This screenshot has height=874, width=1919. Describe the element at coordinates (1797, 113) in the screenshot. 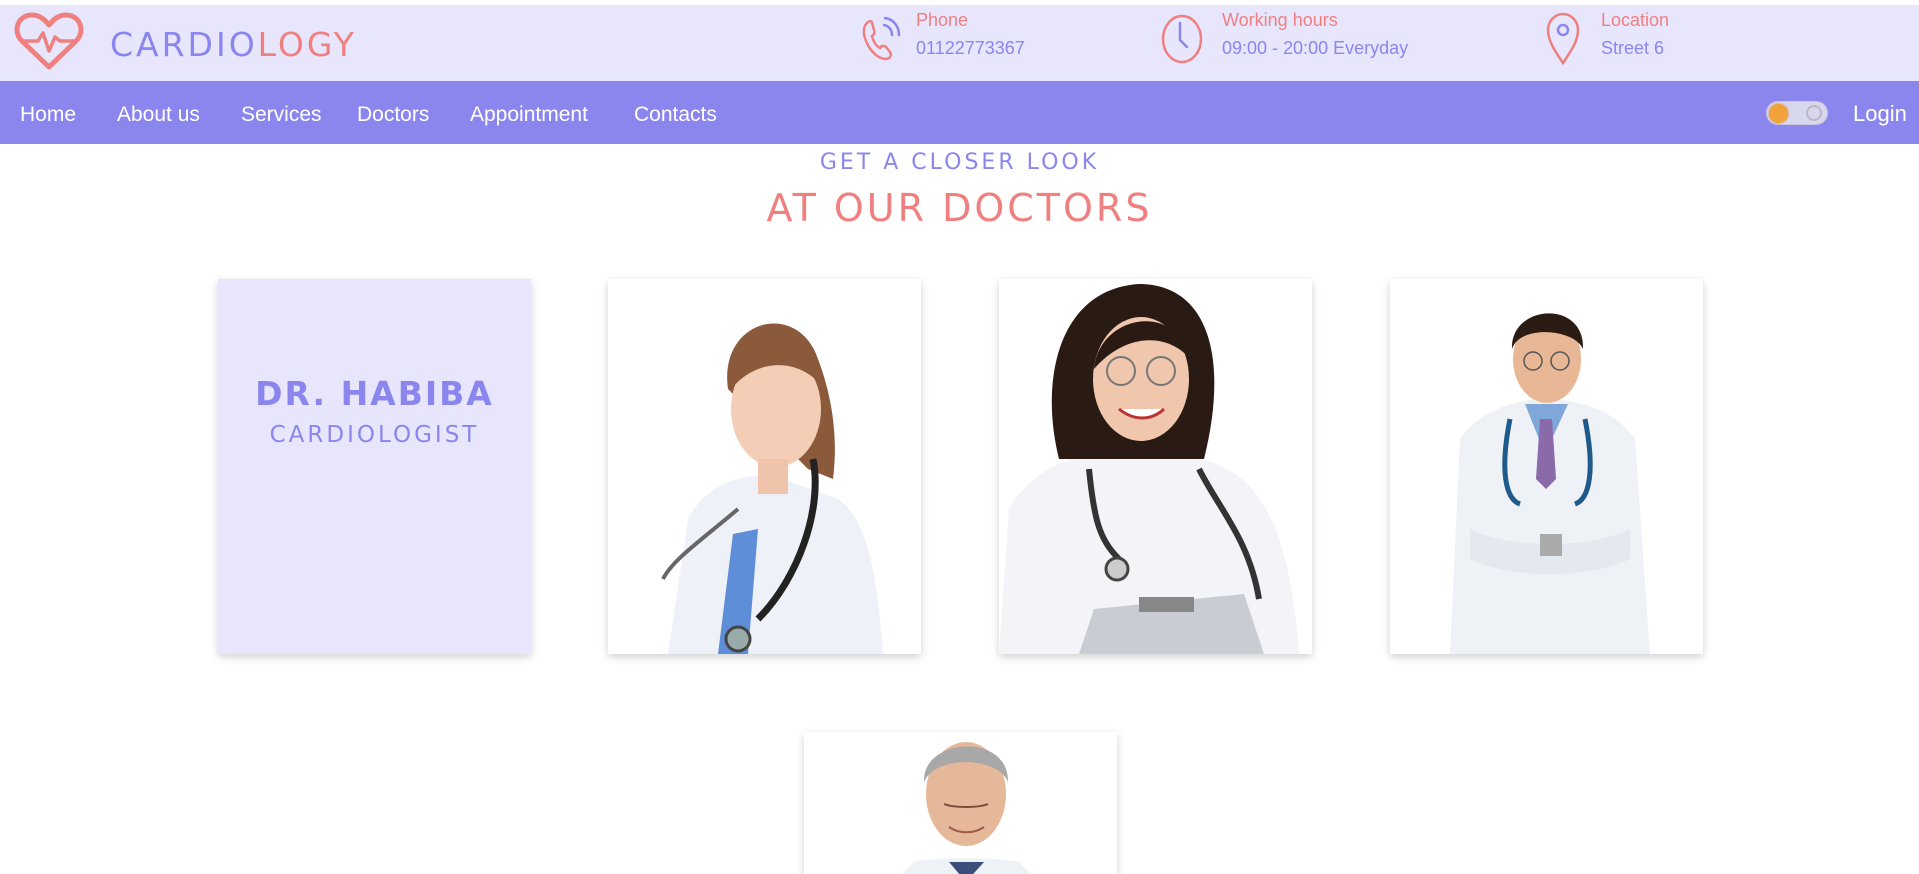

I see `theme-toggle` at that location.